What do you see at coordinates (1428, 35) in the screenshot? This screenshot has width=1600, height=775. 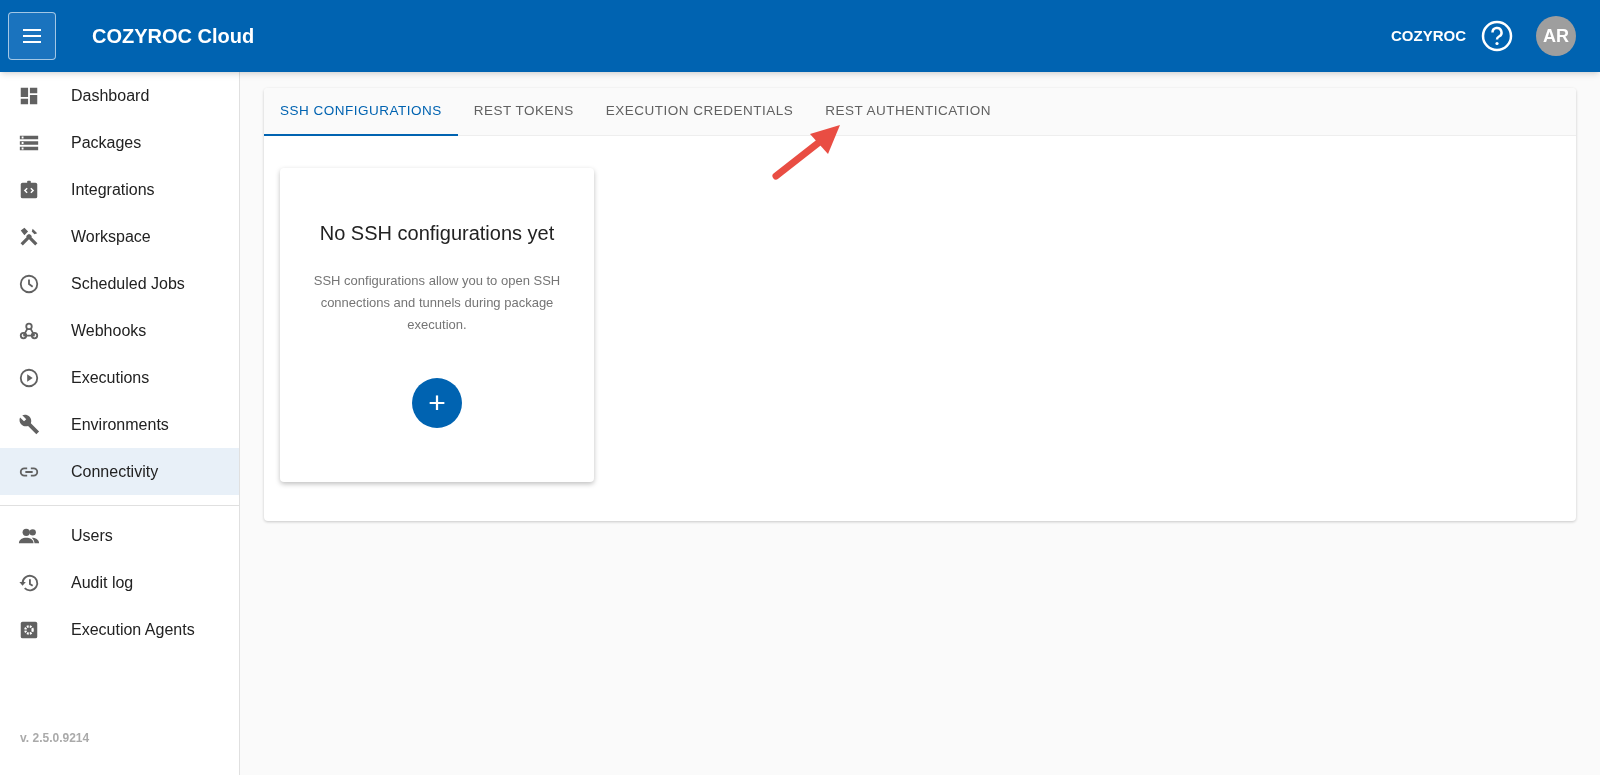 I see `organization-name: COZYROC` at bounding box center [1428, 35].